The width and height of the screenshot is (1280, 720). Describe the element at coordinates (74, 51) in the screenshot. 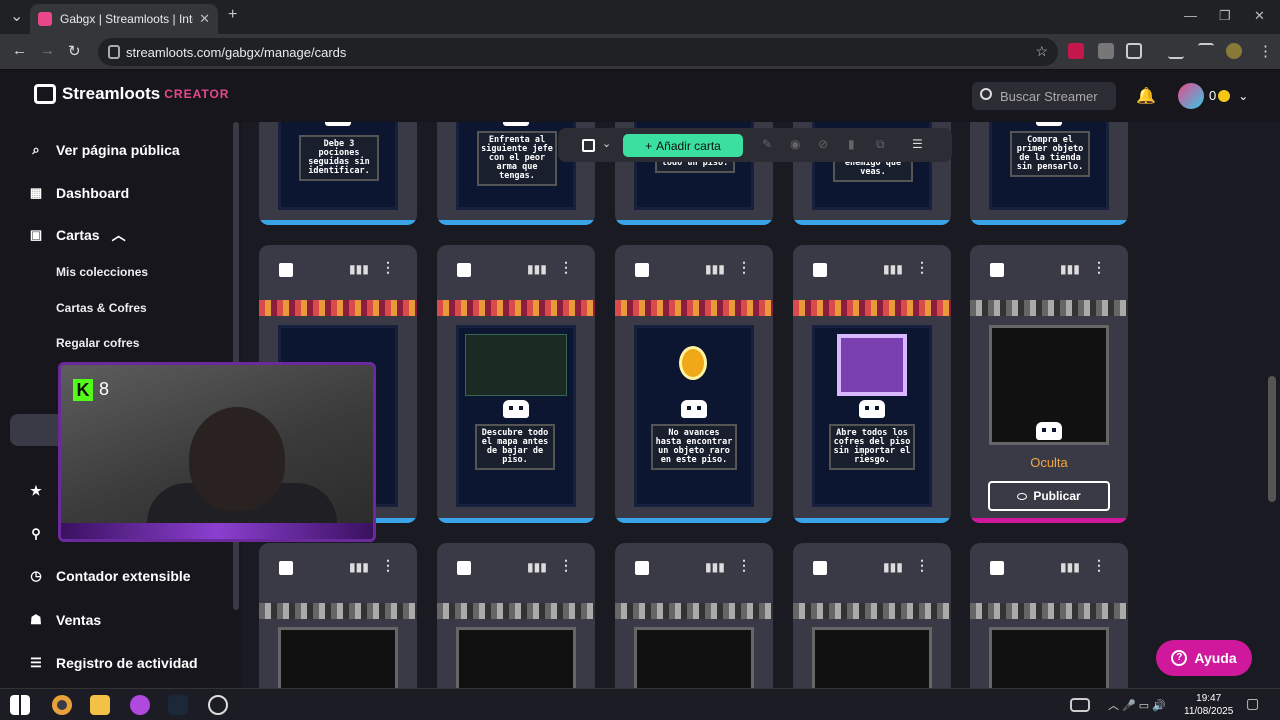

I see `reload-icon: ↻` at that location.